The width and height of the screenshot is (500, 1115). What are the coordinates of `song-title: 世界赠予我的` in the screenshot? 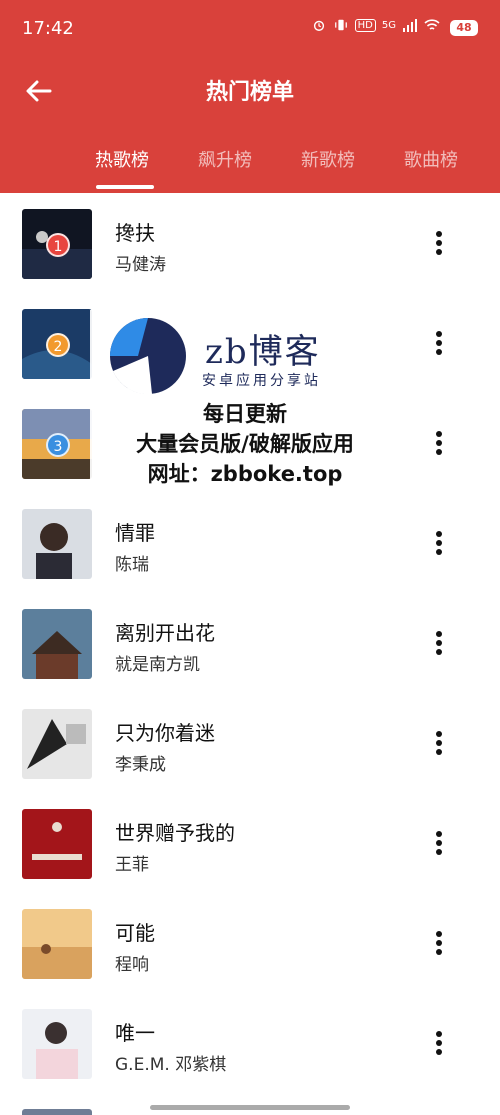 It's located at (175, 833).